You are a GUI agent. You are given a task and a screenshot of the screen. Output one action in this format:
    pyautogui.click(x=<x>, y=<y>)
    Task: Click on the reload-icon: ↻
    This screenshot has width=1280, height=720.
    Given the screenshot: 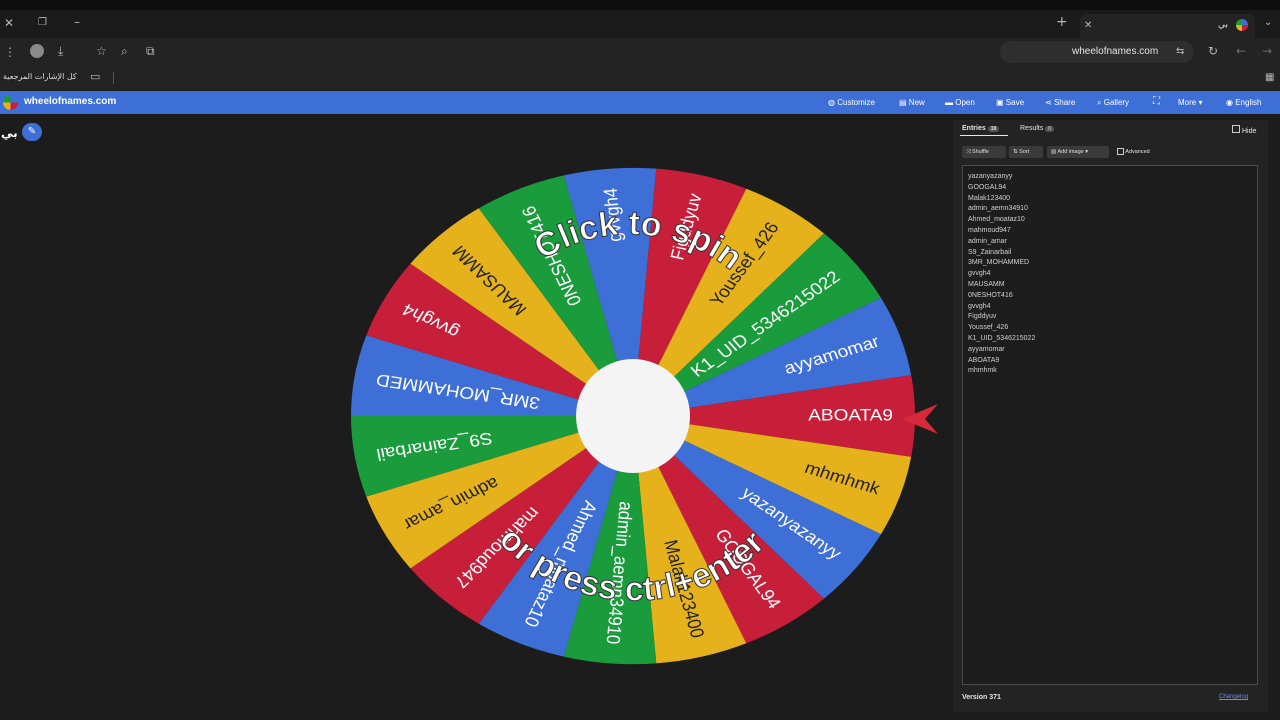 What is the action you would take?
    pyautogui.click(x=1213, y=51)
    